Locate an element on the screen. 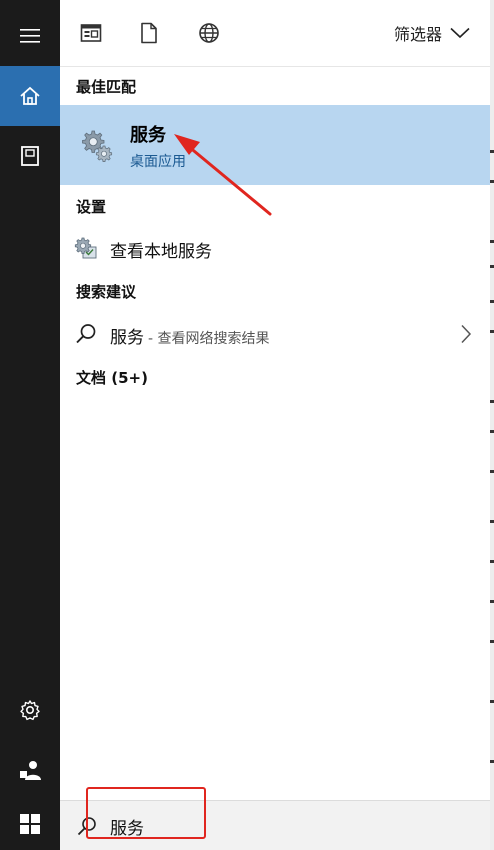  search-input is located at coordinates (260, 826).